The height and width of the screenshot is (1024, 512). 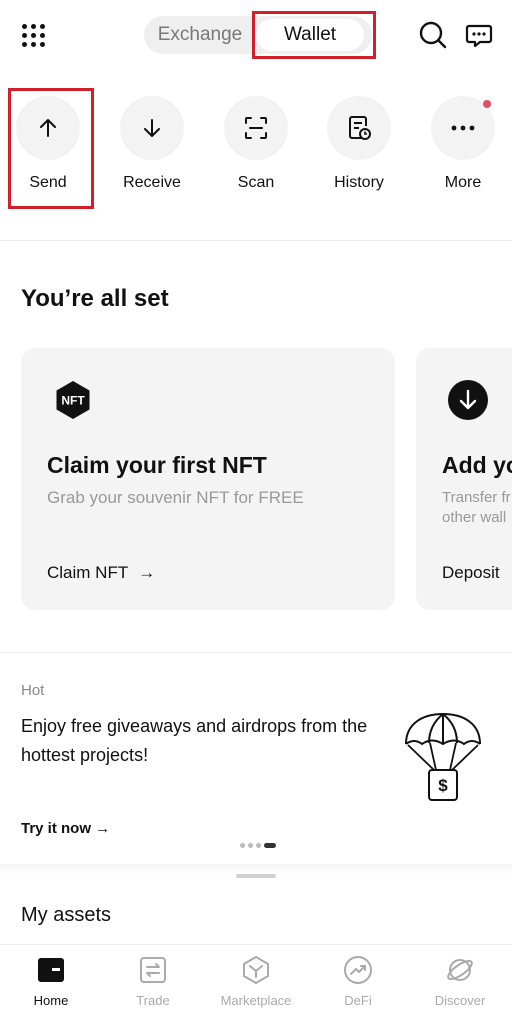 I want to click on notification-badge, so click(x=487, y=104).